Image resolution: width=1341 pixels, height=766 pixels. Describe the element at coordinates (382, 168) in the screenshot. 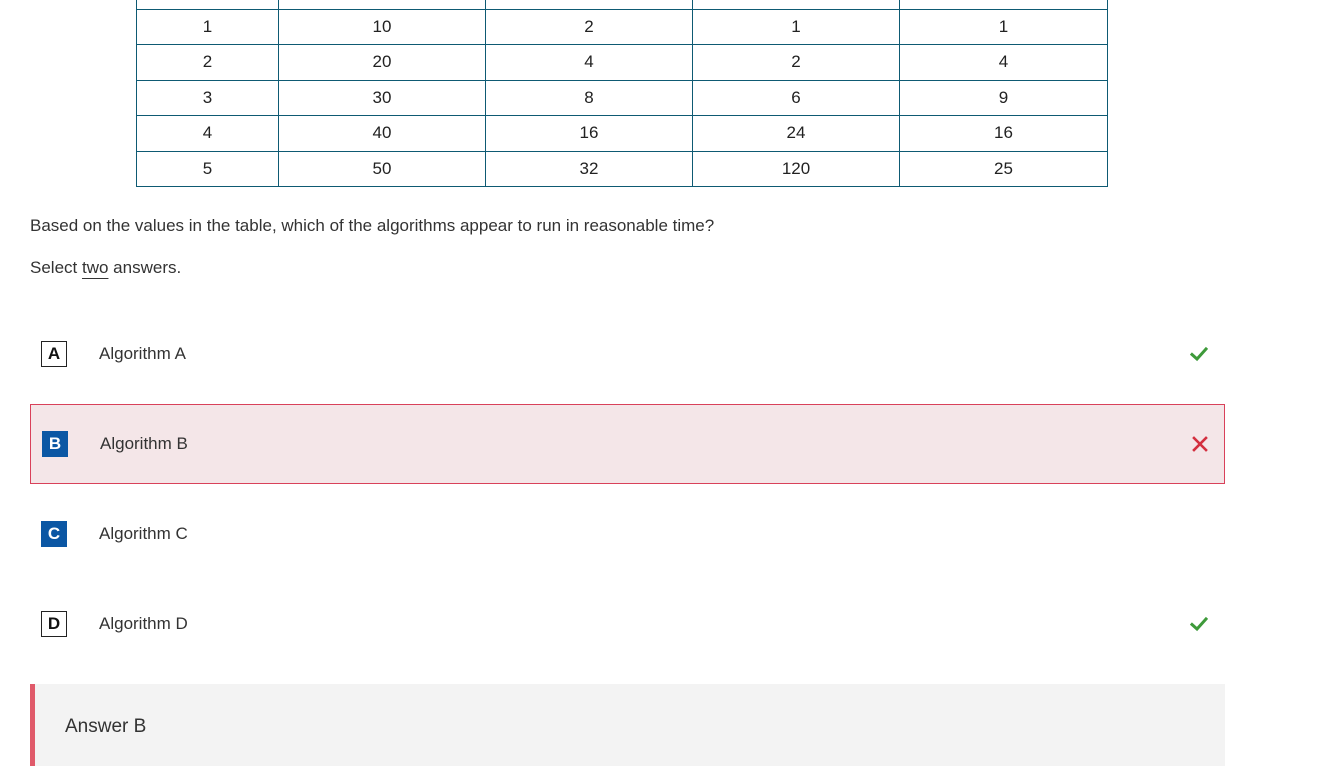

I see `table-cell: 50` at that location.